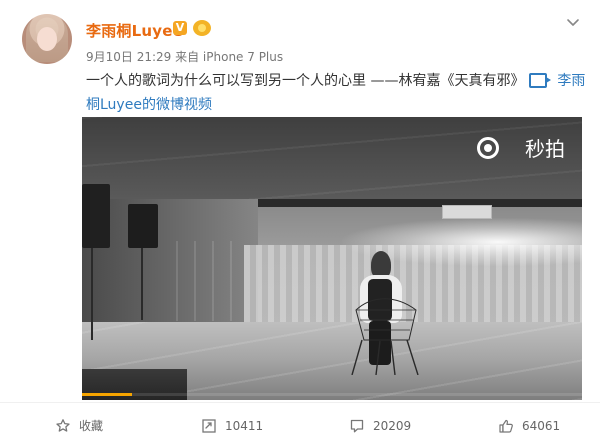 Image resolution: width=600 pixels, height=448 pixels. Describe the element at coordinates (541, 425) in the screenshot. I see `like-count: 64061` at that location.